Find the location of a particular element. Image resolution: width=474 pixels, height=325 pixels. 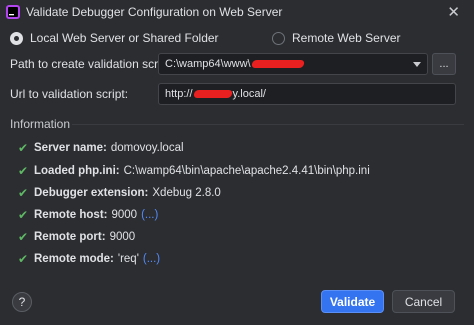

info-value: Xdebug 2.8.0 is located at coordinates (186, 193).